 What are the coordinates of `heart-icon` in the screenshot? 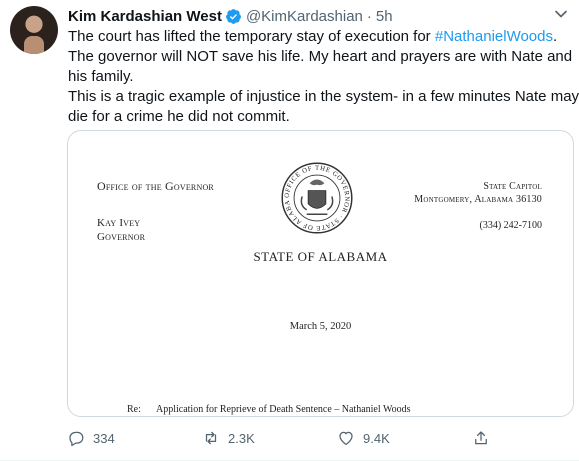 It's located at (346, 438).